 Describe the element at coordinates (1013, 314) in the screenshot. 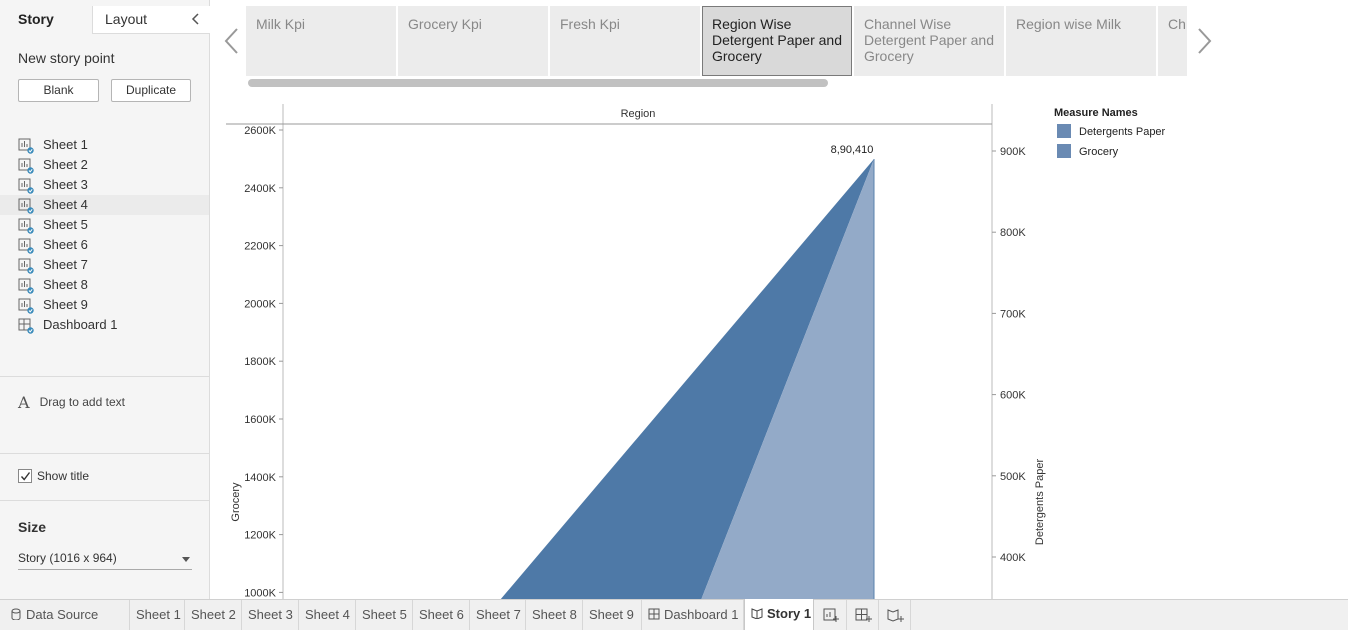

I see `right-axis-tick-label: 700K` at that location.